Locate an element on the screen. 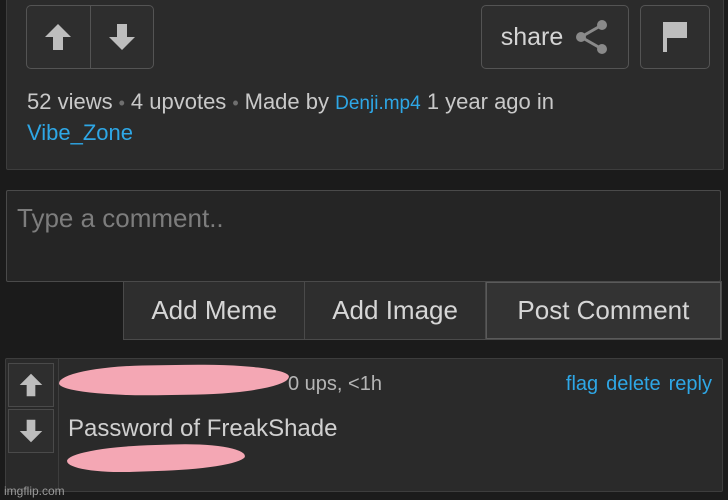 Image resolution: width=728 pixels, height=500 pixels. upvote-count: 4 upvotes is located at coordinates (178, 101).